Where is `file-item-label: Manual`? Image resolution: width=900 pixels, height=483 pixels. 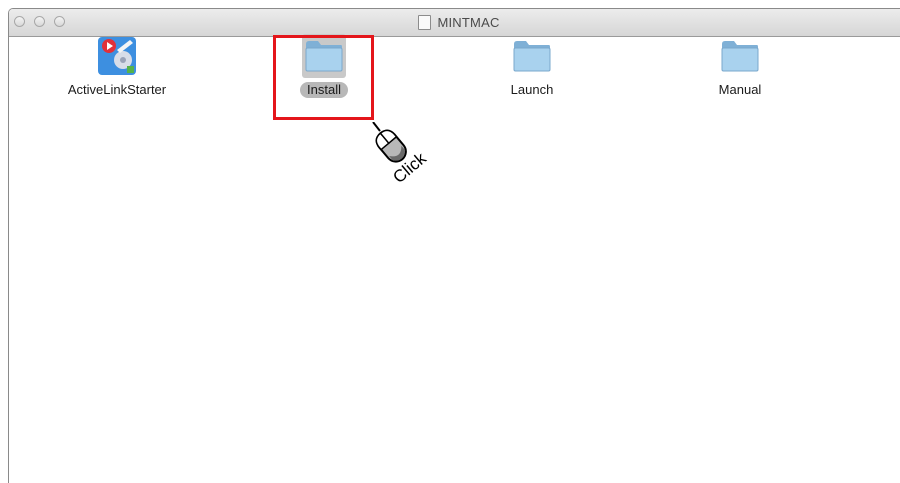
file-item-label: Manual is located at coordinates (740, 89).